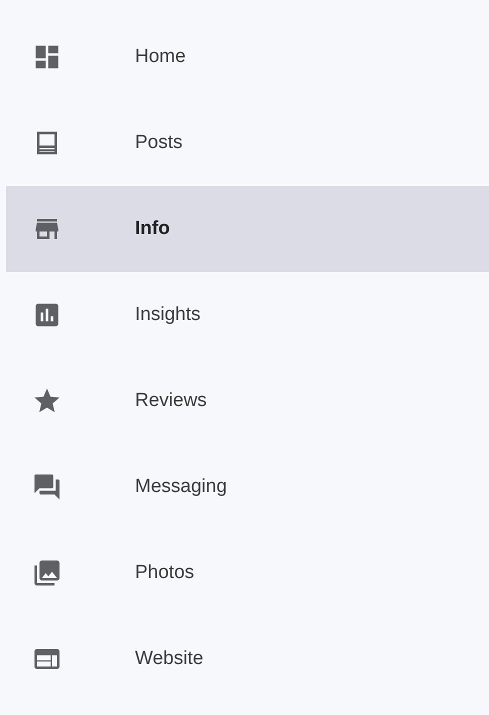  What do you see at coordinates (247, 401) in the screenshot?
I see `nav-item: Reviews` at bounding box center [247, 401].